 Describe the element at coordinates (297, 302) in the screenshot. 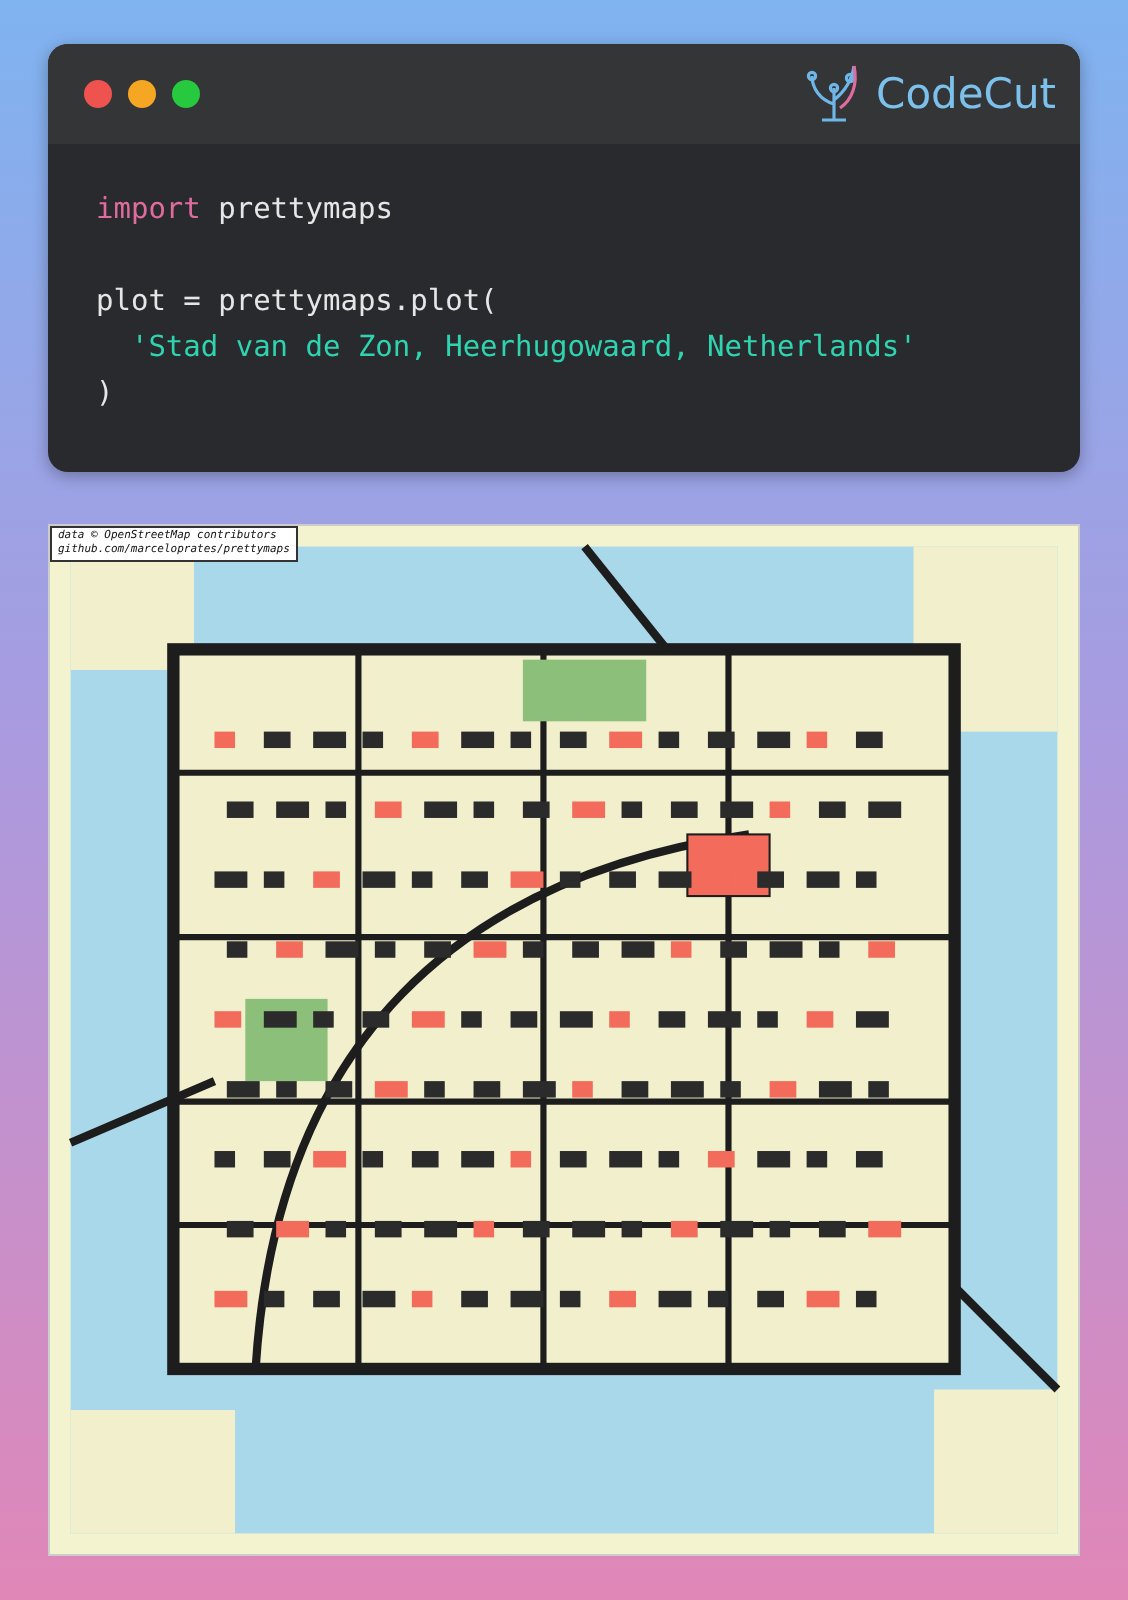

I see `code-line: plot = prettymaps.plot(` at that location.